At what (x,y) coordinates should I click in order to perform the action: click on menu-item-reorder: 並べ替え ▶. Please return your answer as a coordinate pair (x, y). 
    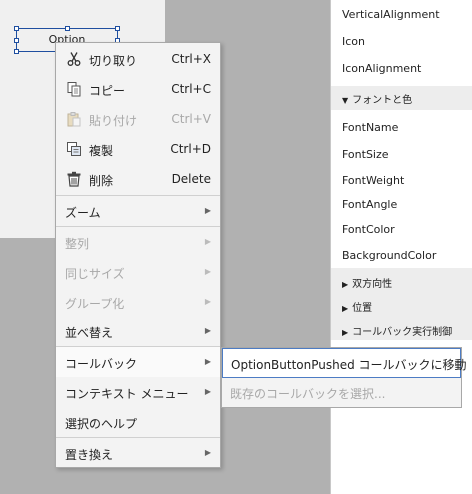
    Looking at the image, I should click on (138, 331).